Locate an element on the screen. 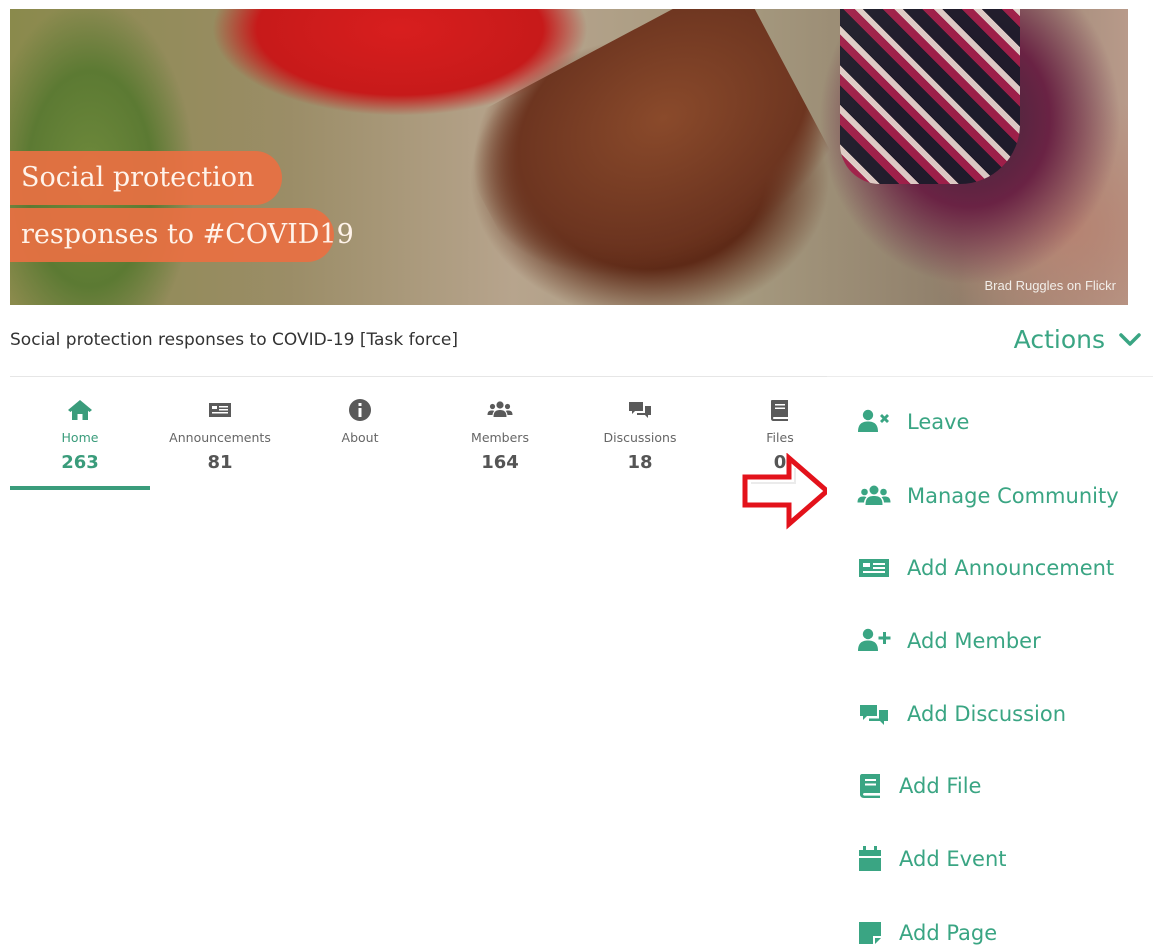  tab-label: Members is located at coordinates (500, 437).